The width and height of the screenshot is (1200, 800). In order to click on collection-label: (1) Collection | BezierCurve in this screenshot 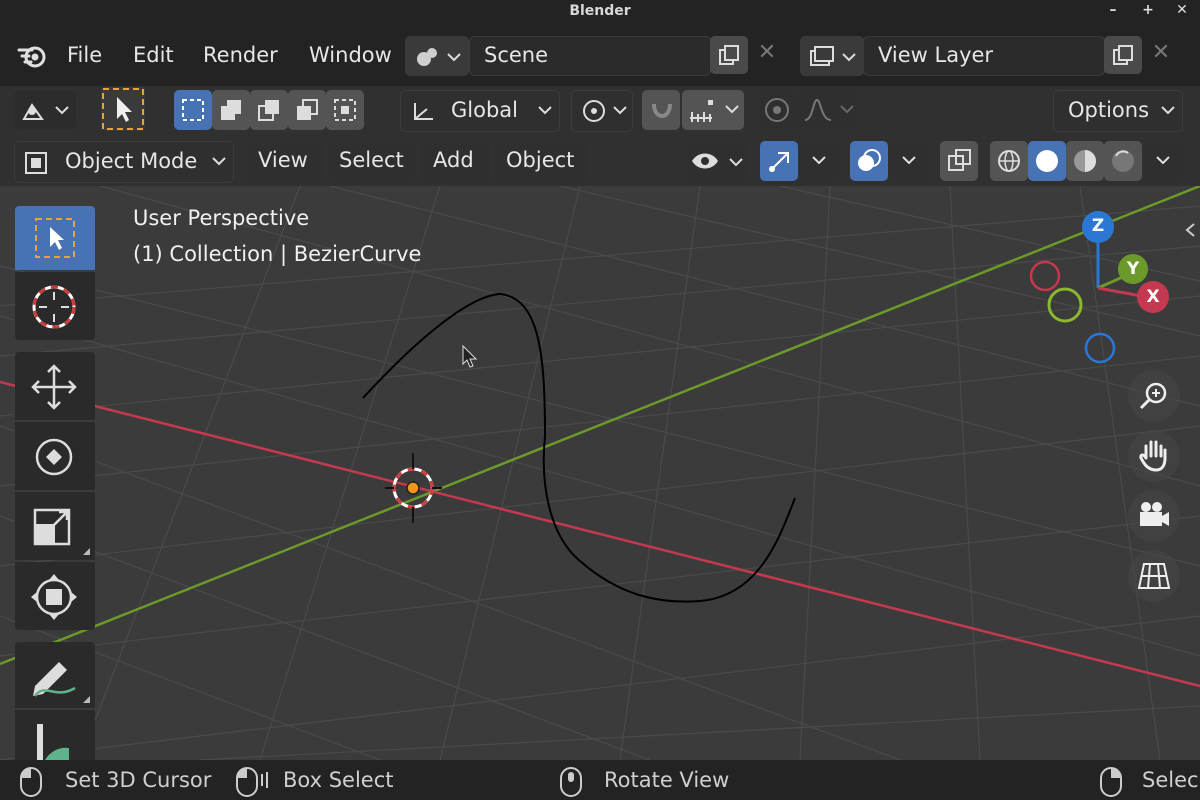, I will do `click(277, 254)`.